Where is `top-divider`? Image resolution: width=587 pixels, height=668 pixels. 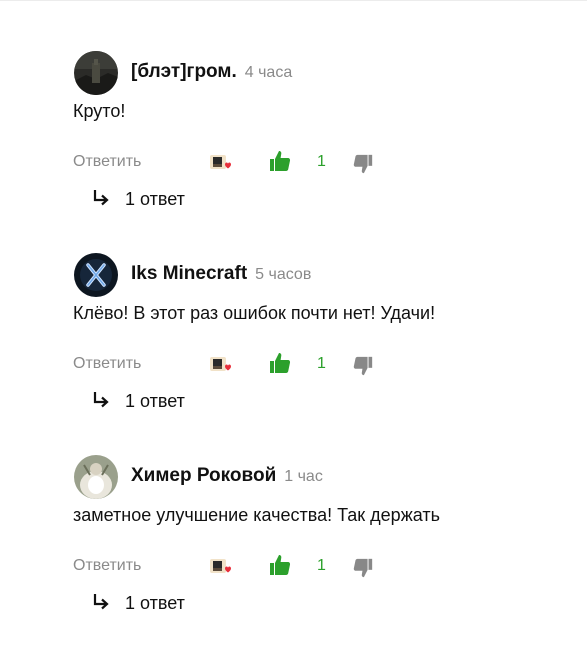
top-divider is located at coordinates (293, 0).